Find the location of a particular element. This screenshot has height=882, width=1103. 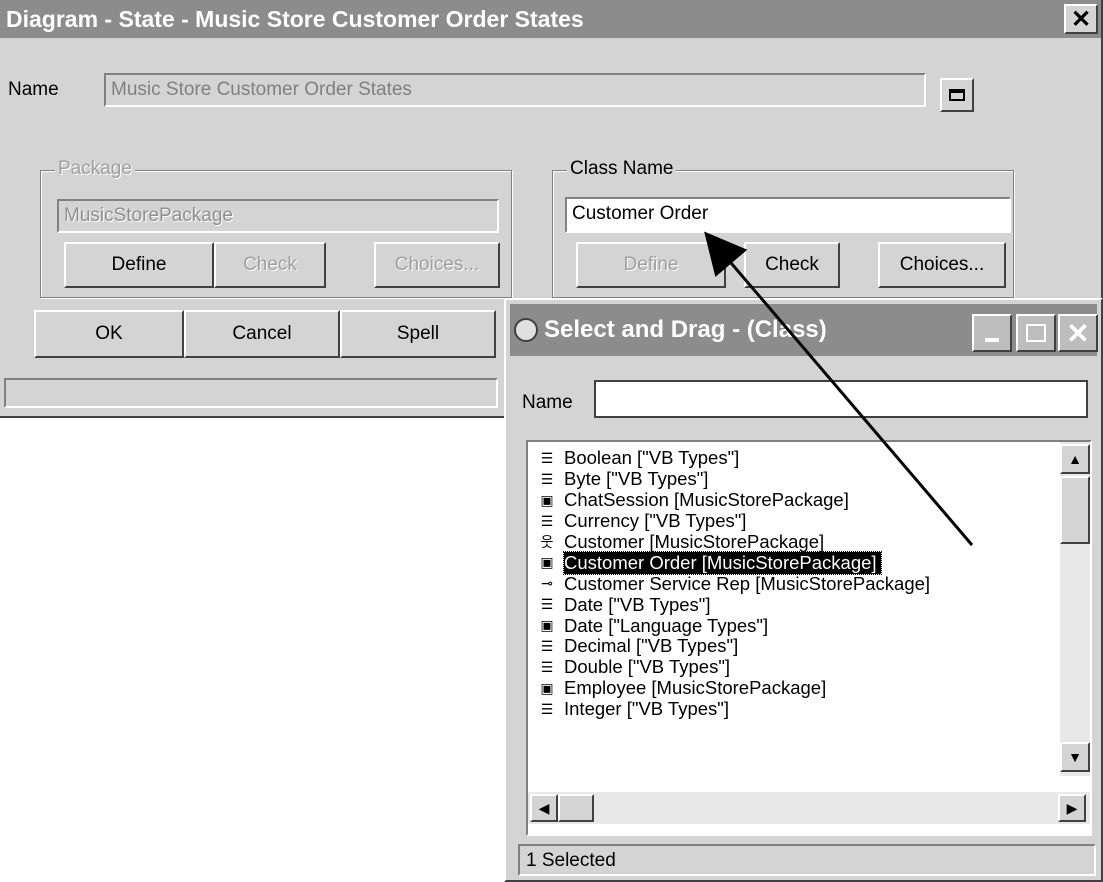

maximize-button is located at coordinates (1036, 333).